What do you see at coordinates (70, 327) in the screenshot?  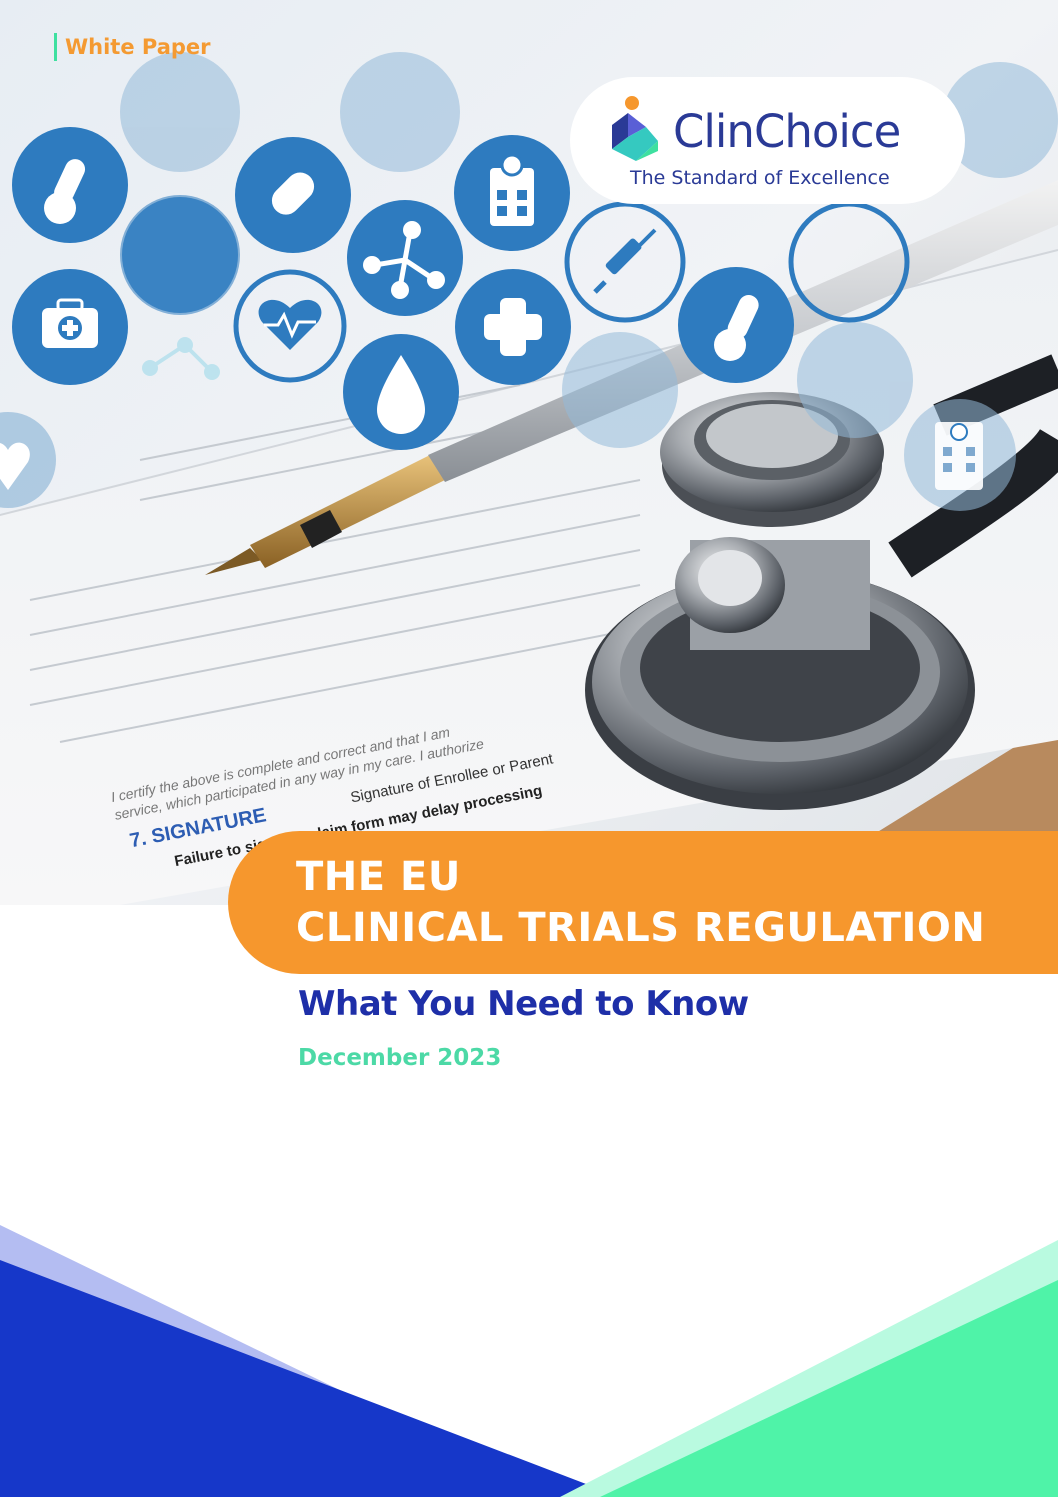 I see `first-aid-kit-icon` at bounding box center [70, 327].